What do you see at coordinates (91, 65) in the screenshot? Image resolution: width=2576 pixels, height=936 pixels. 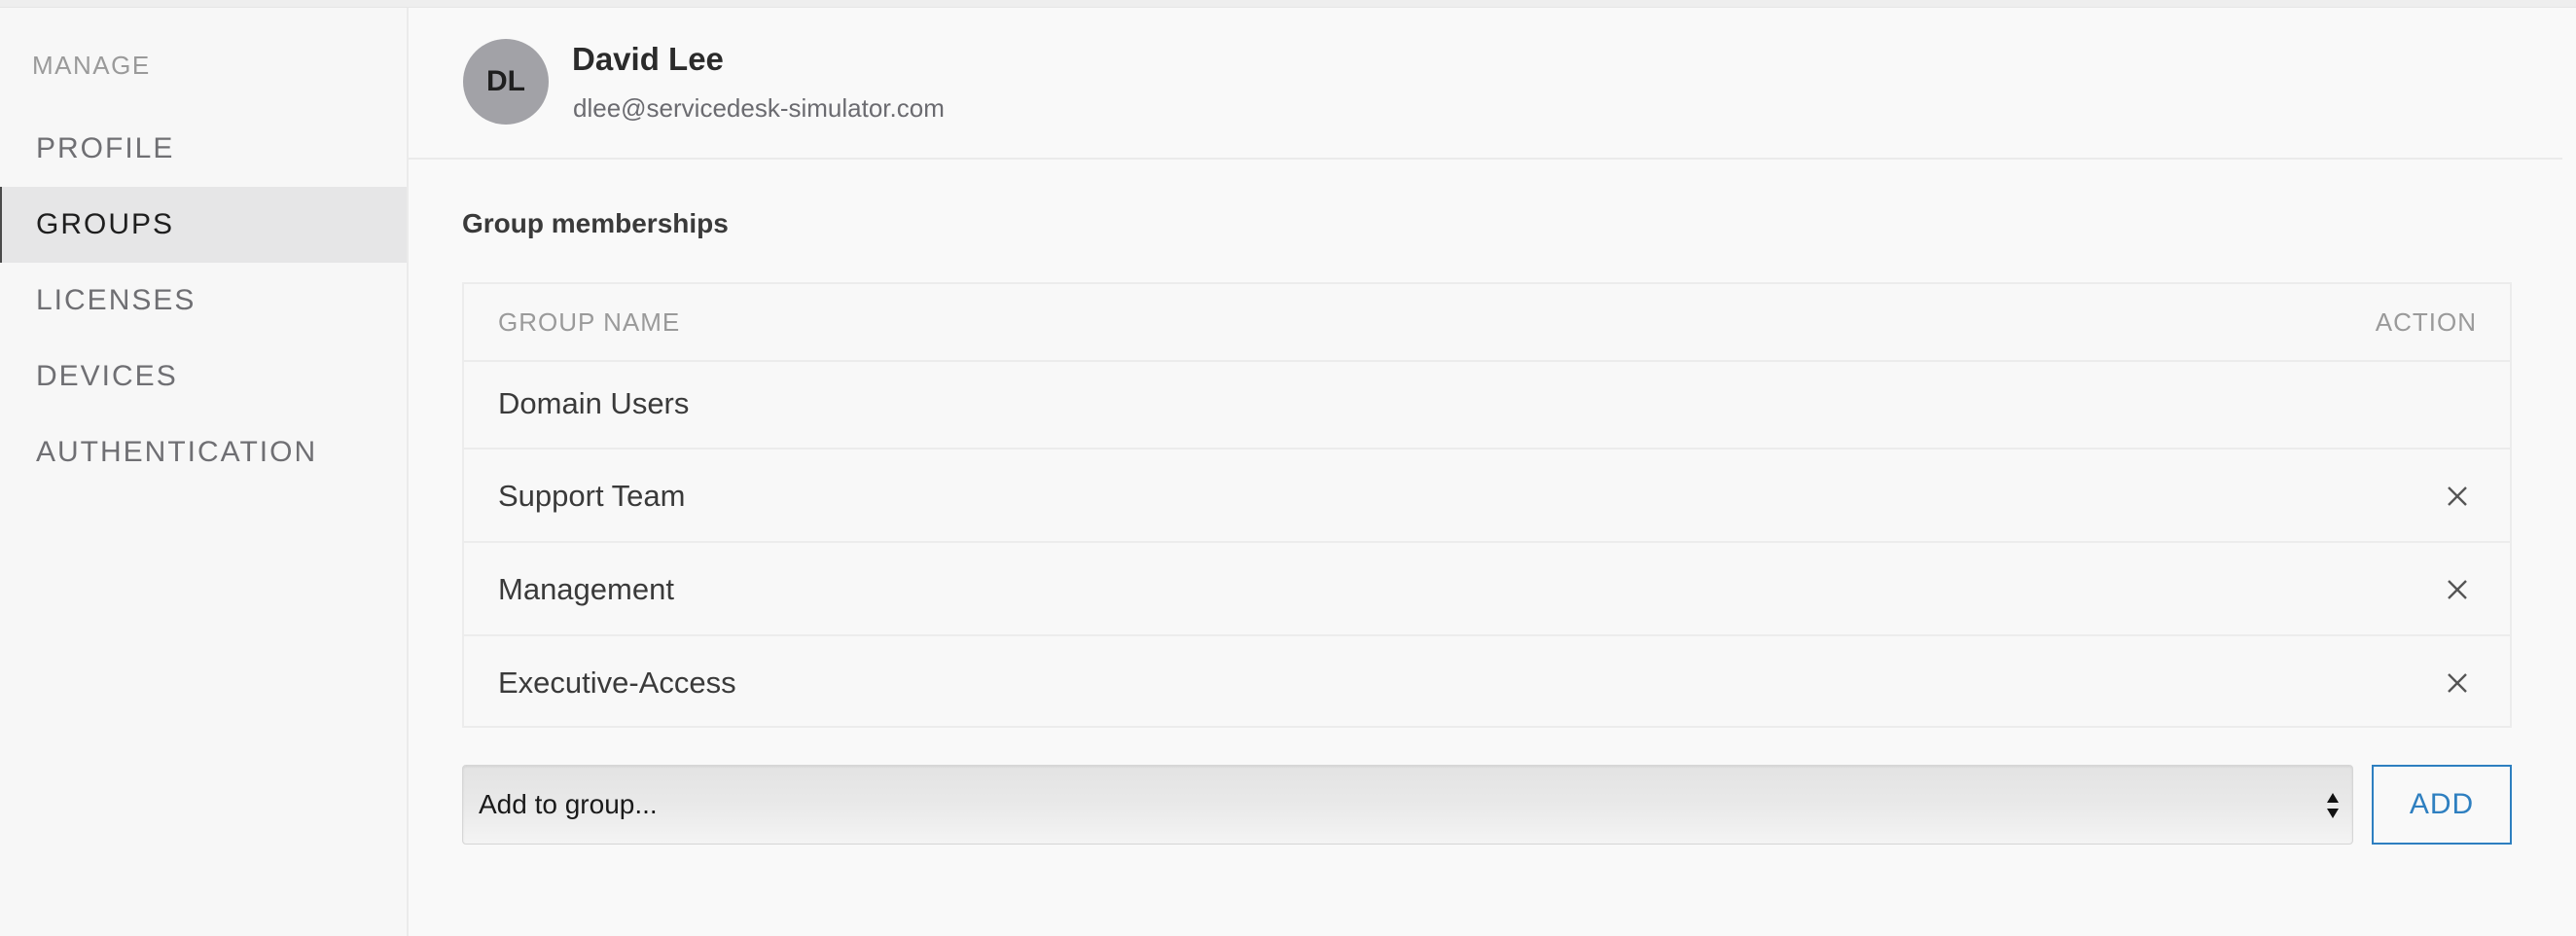 I see `sidebar-heading: MANAGE` at bounding box center [91, 65].